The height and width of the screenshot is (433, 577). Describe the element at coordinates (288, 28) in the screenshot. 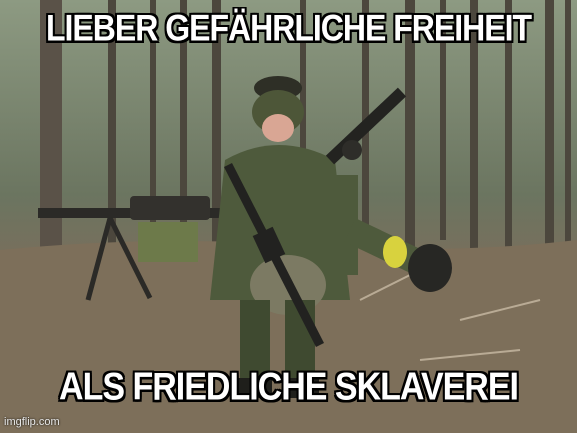

I see `top-caption: LIEBER GEFÄHRLICHE FREIHEIT` at that location.